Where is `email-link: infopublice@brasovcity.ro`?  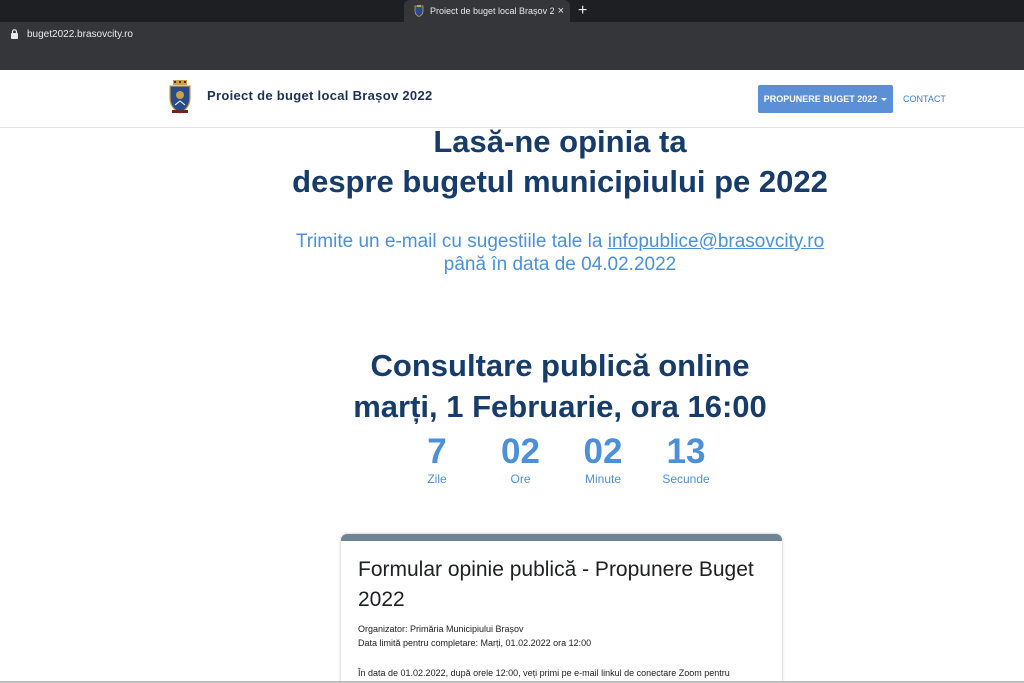 email-link: infopublice@brasovcity.ro is located at coordinates (716, 241).